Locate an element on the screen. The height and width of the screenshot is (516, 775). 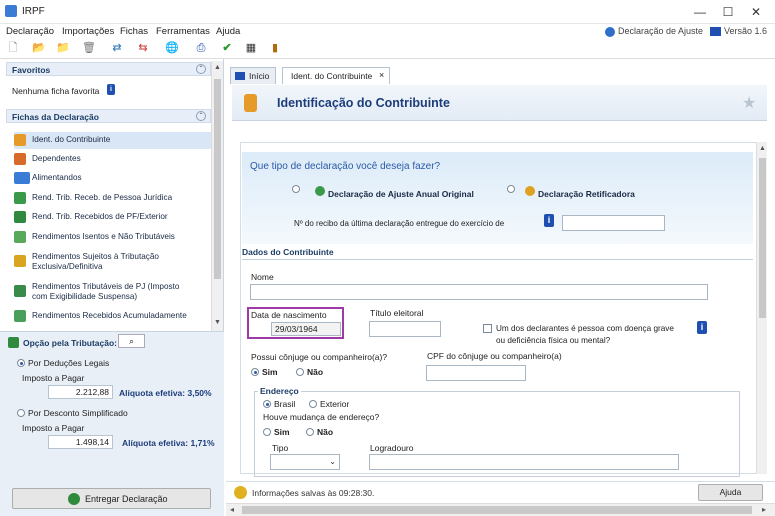
horizontal-scrollbar: ◂ ▸ is located at coordinates (500, 509).